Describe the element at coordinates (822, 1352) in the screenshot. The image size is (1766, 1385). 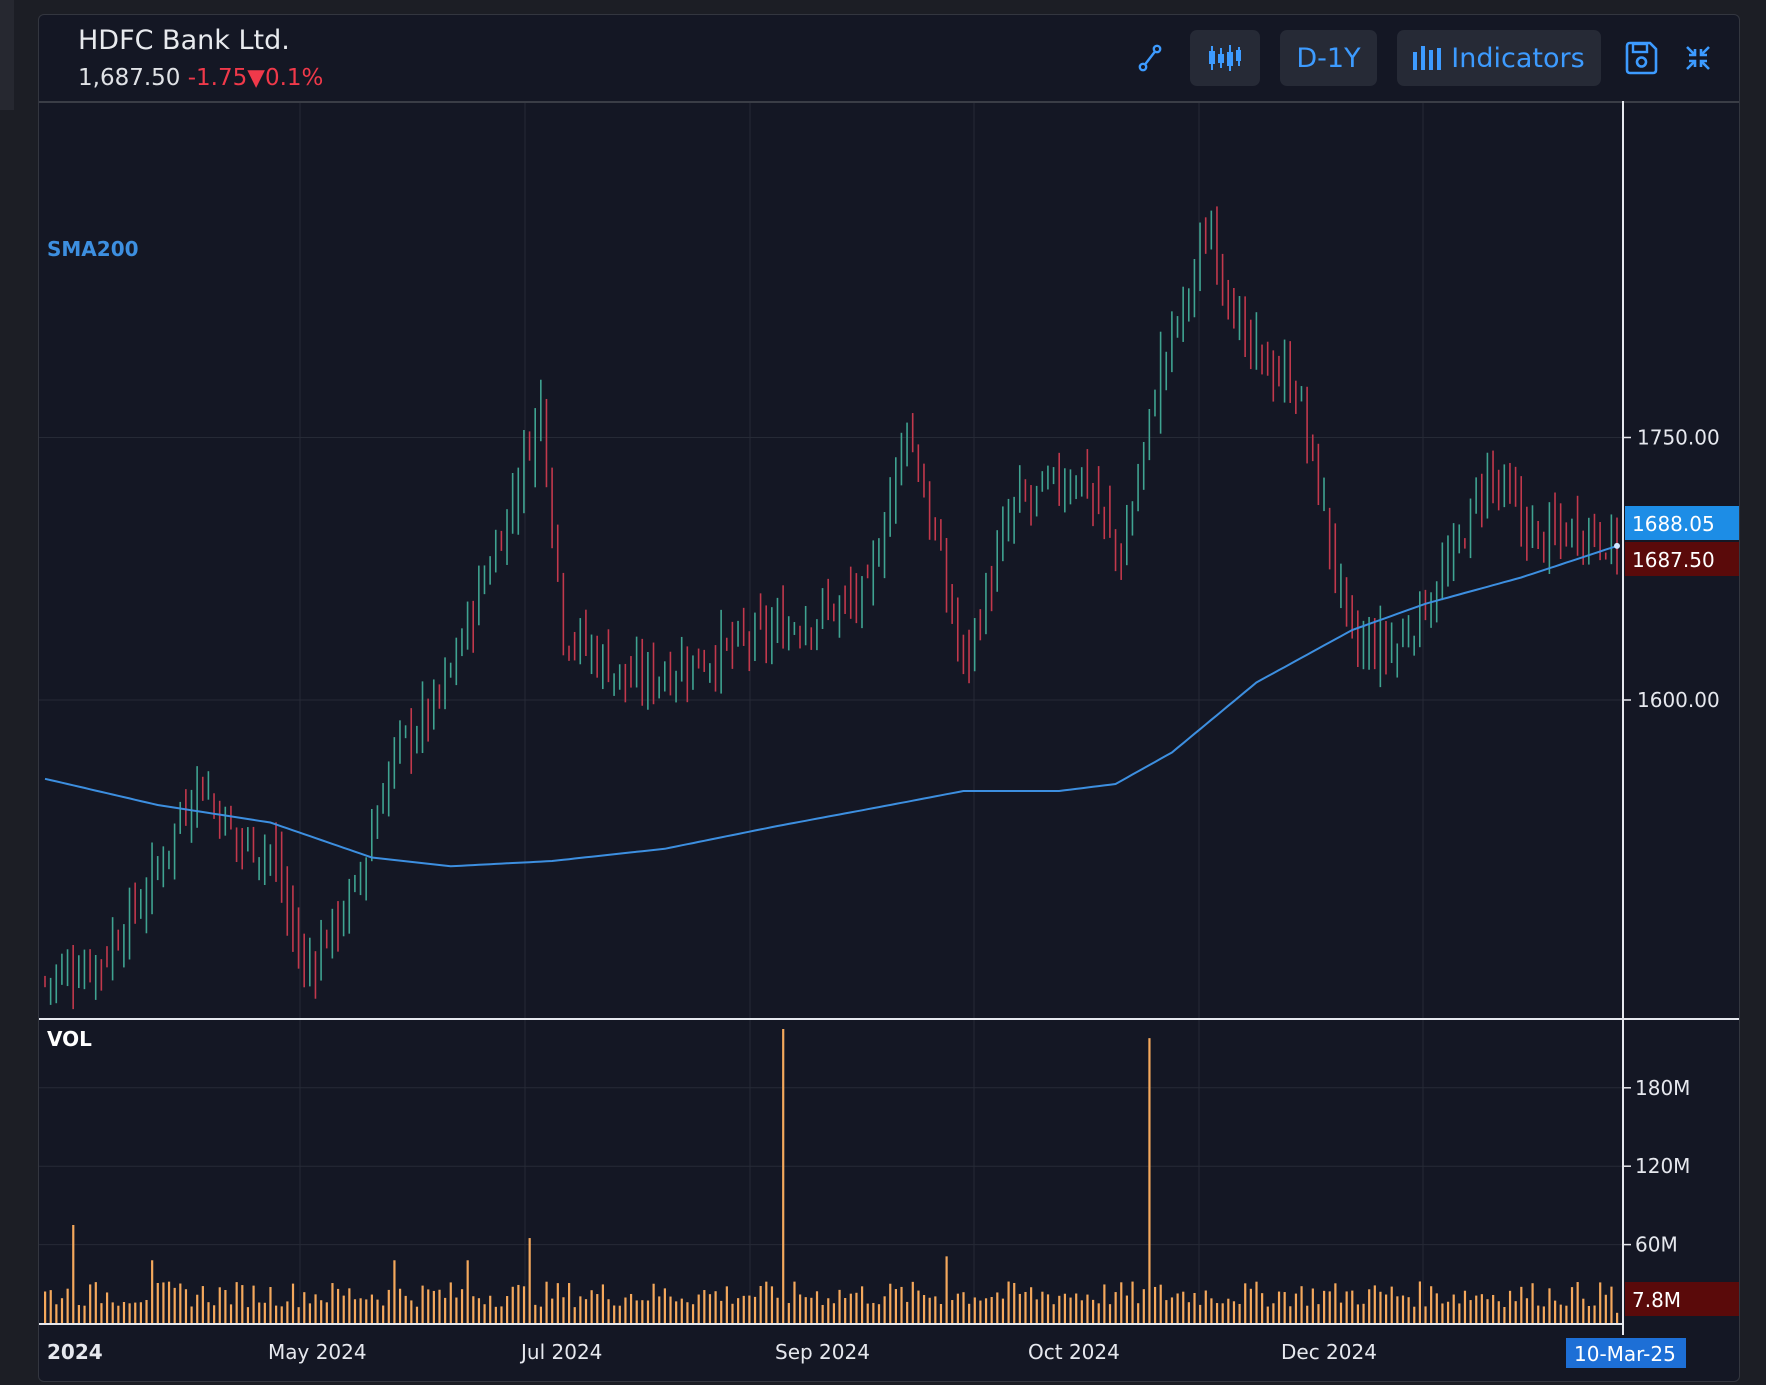
I see `x-label-sep-2024: Sep 2024` at that location.